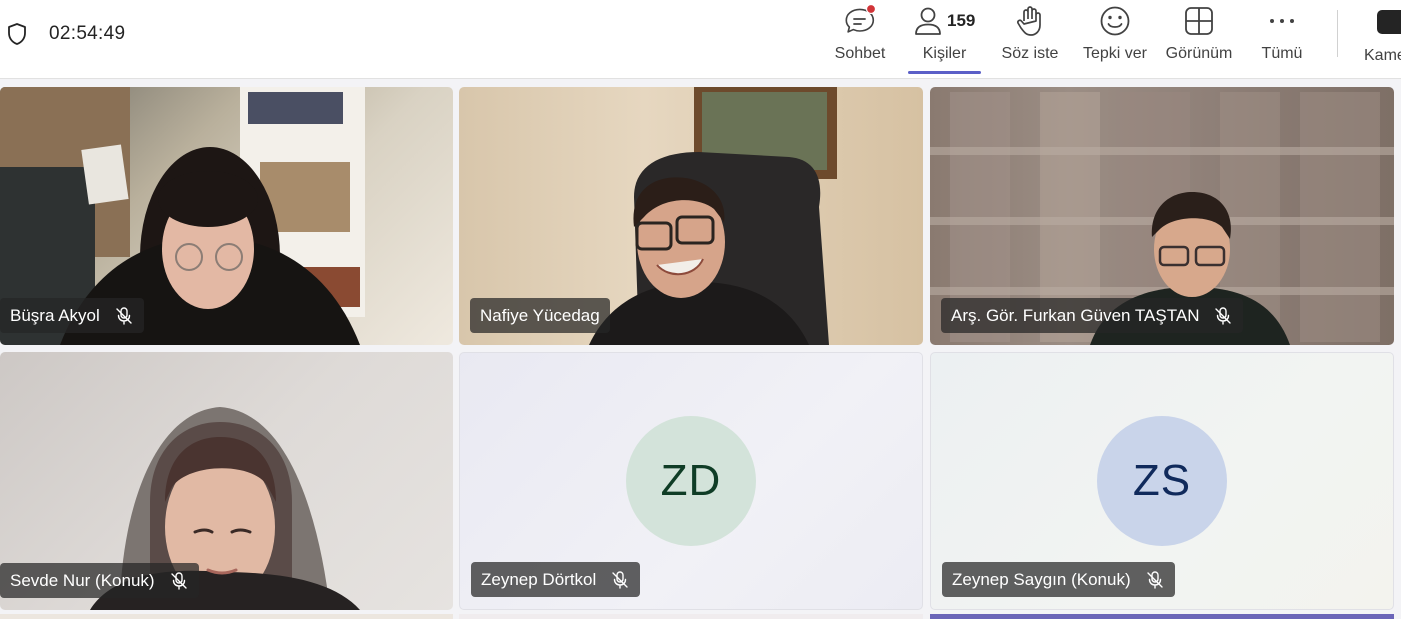 This screenshot has width=1401, height=619. What do you see at coordinates (1389, 22) in the screenshot?
I see `camera-icon` at bounding box center [1389, 22].